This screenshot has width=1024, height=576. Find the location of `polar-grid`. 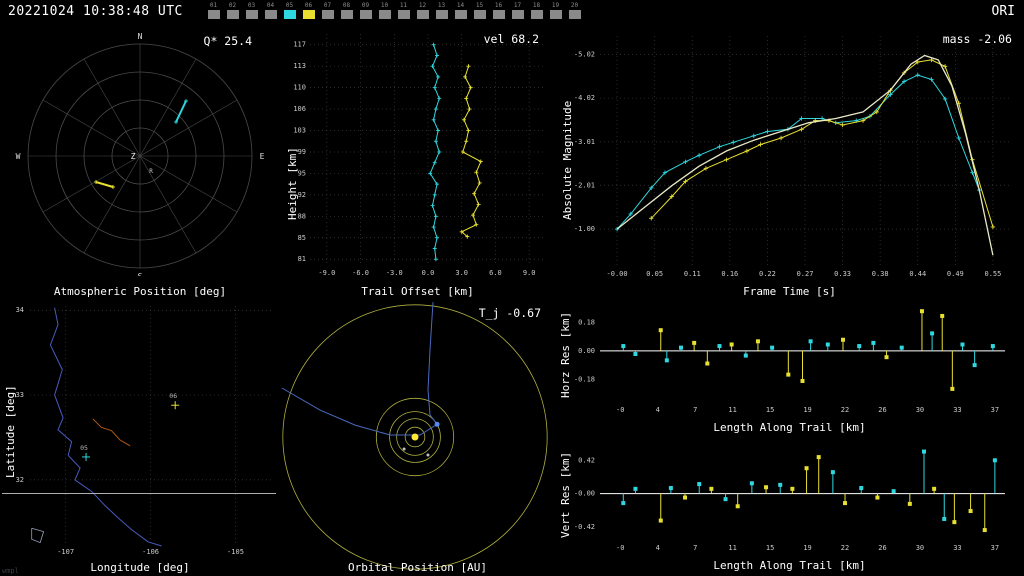

polar-grid is located at coordinates (140, 156).